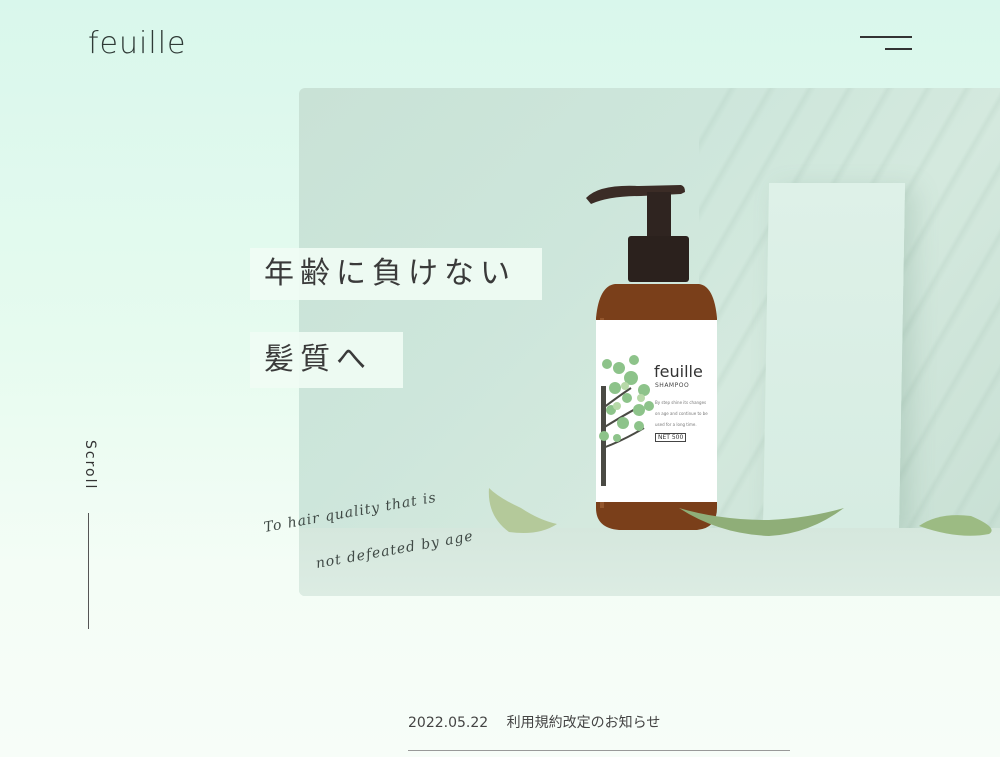 The image size is (1000, 757). Describe the element at coordinates (326, 360) in the screenshot. I see `hero-catch-line2: 髪質へ` at that location.